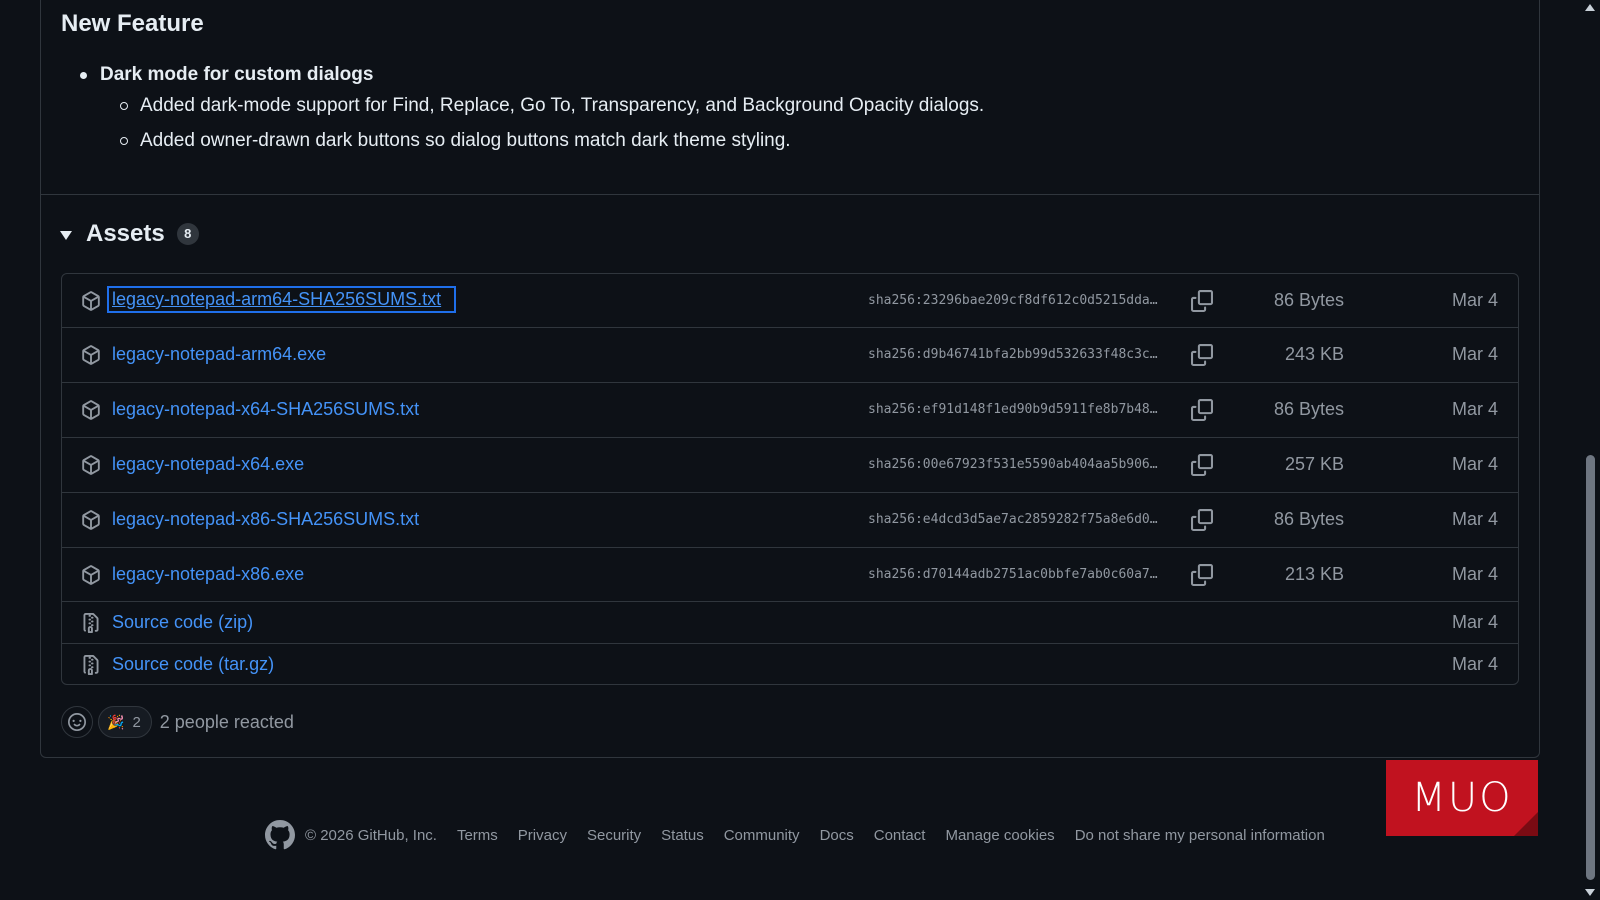 This screenshot has width=1600, height=900. What do you see at coordinates (682, 835) in the screenshot?
I see `footer-link-status: Status` at bounding box center [682, 835].